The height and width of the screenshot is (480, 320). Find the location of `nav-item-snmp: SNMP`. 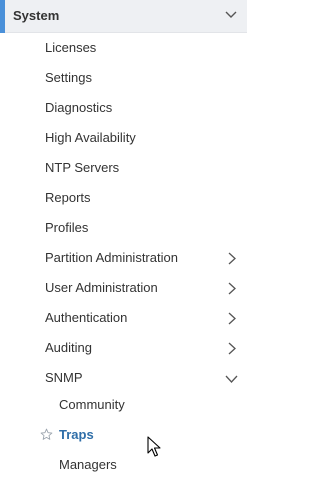

nav-item-snmp: SNMP is located at coordinates (123, 378).